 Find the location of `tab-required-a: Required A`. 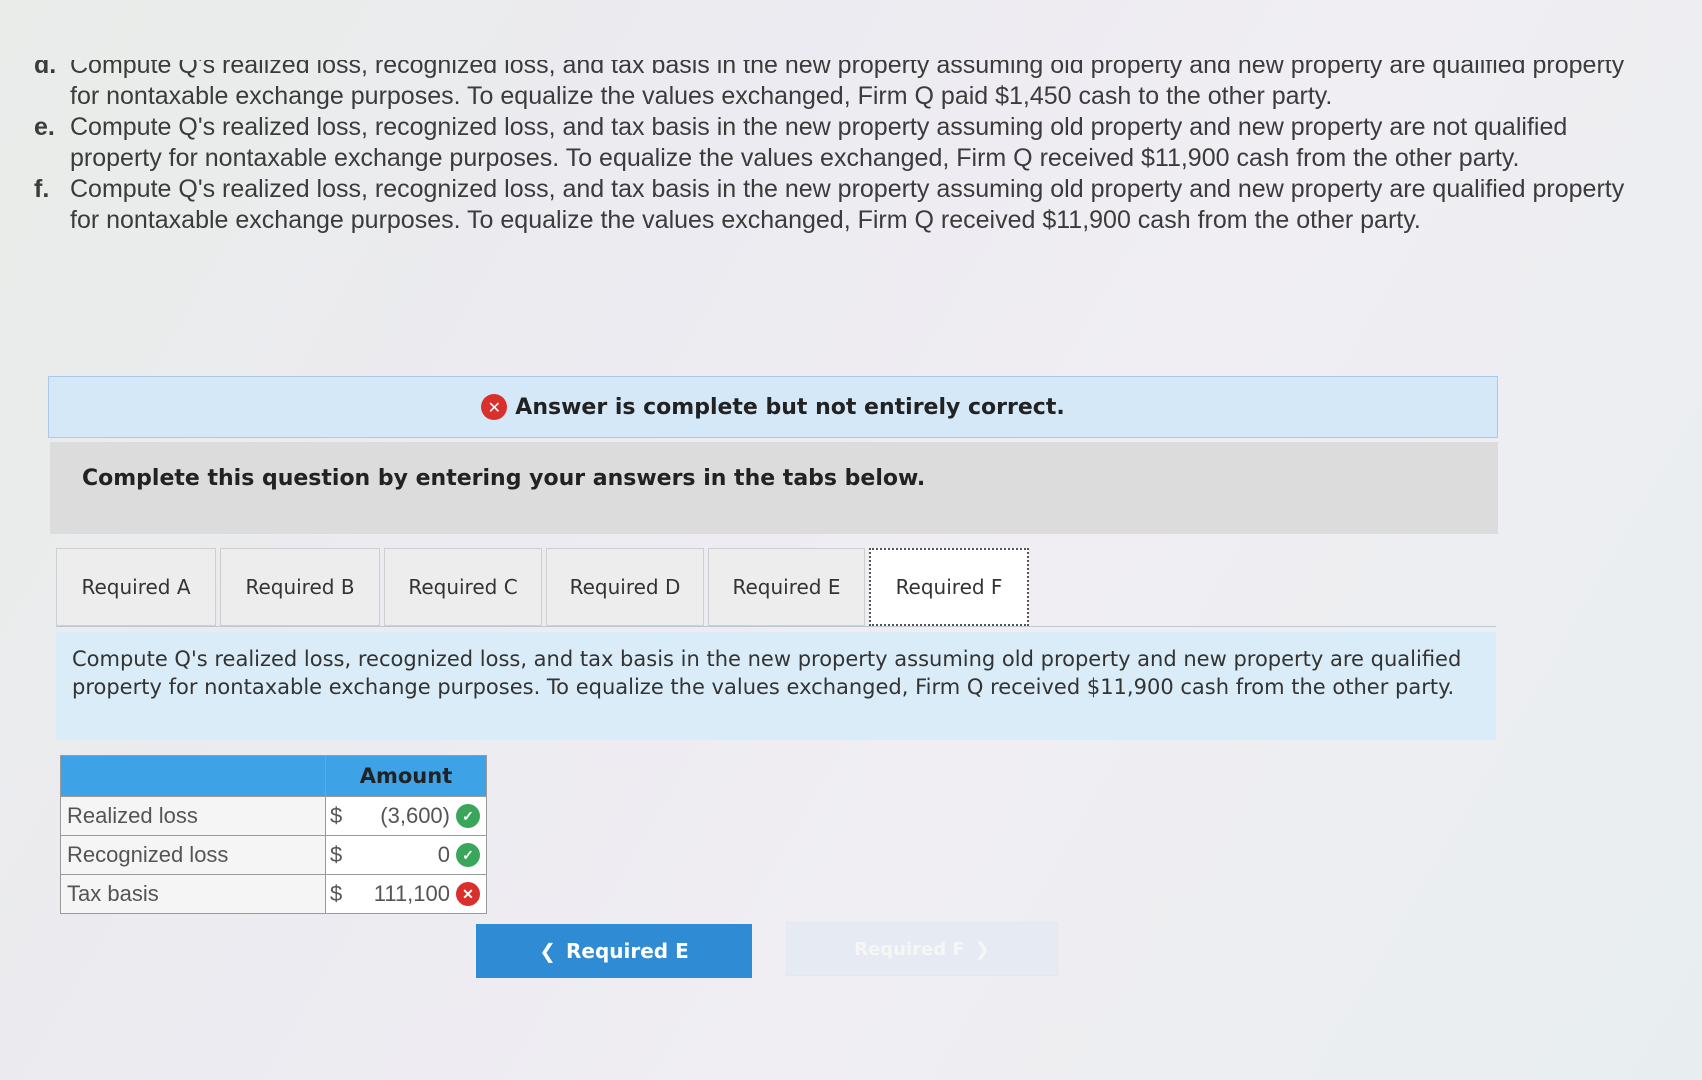

tab-required-a: Required A is located at coordinates (136, 587).